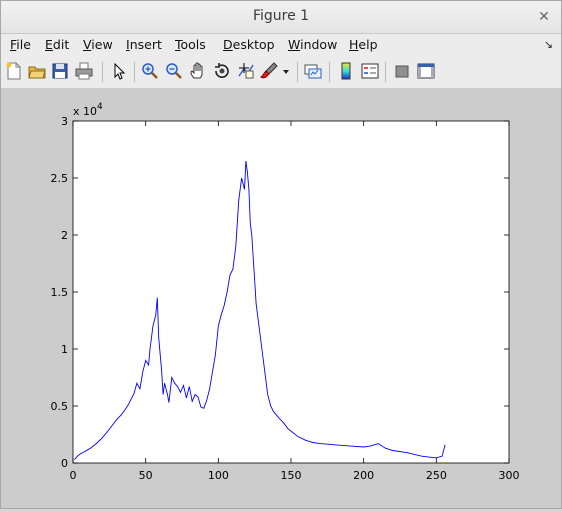  What do you see at coordinates (57, 44) in the screenshot?
I see `menu-edit: Edit` at bounding box center [57, 44].